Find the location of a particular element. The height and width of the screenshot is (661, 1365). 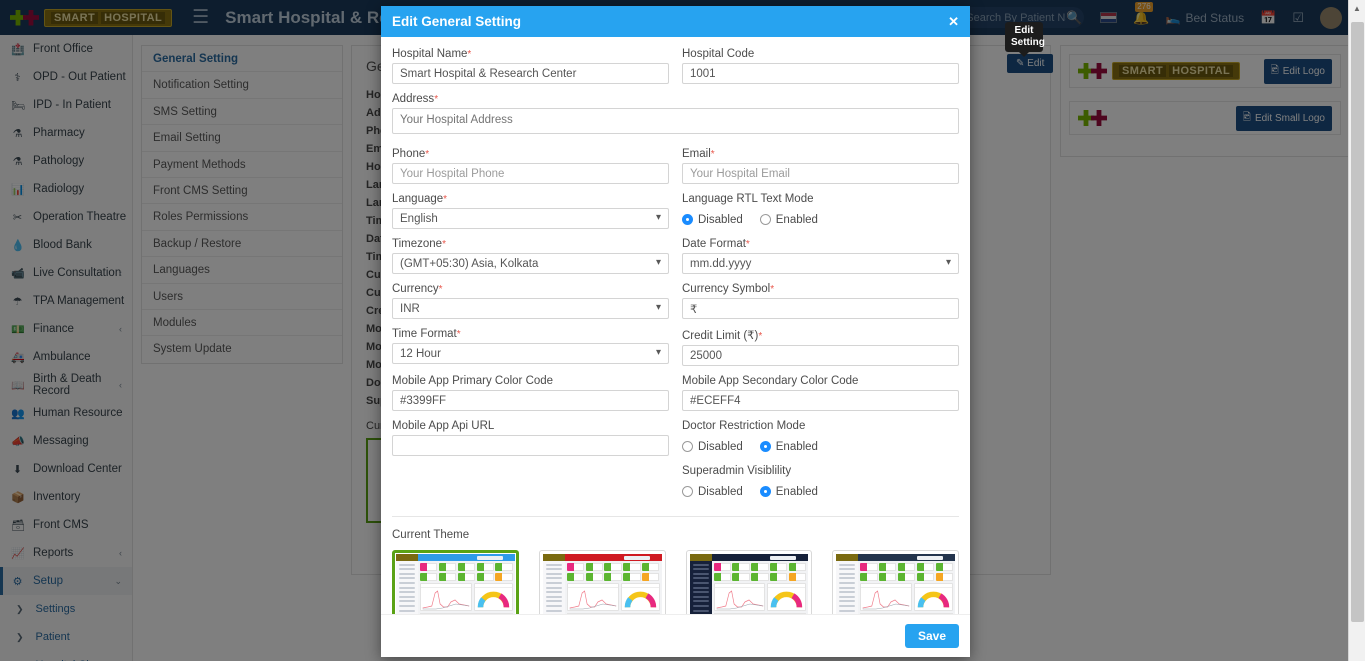

scroll-up-arrow-icon: ▲ is located at coordinates (1357, 8).